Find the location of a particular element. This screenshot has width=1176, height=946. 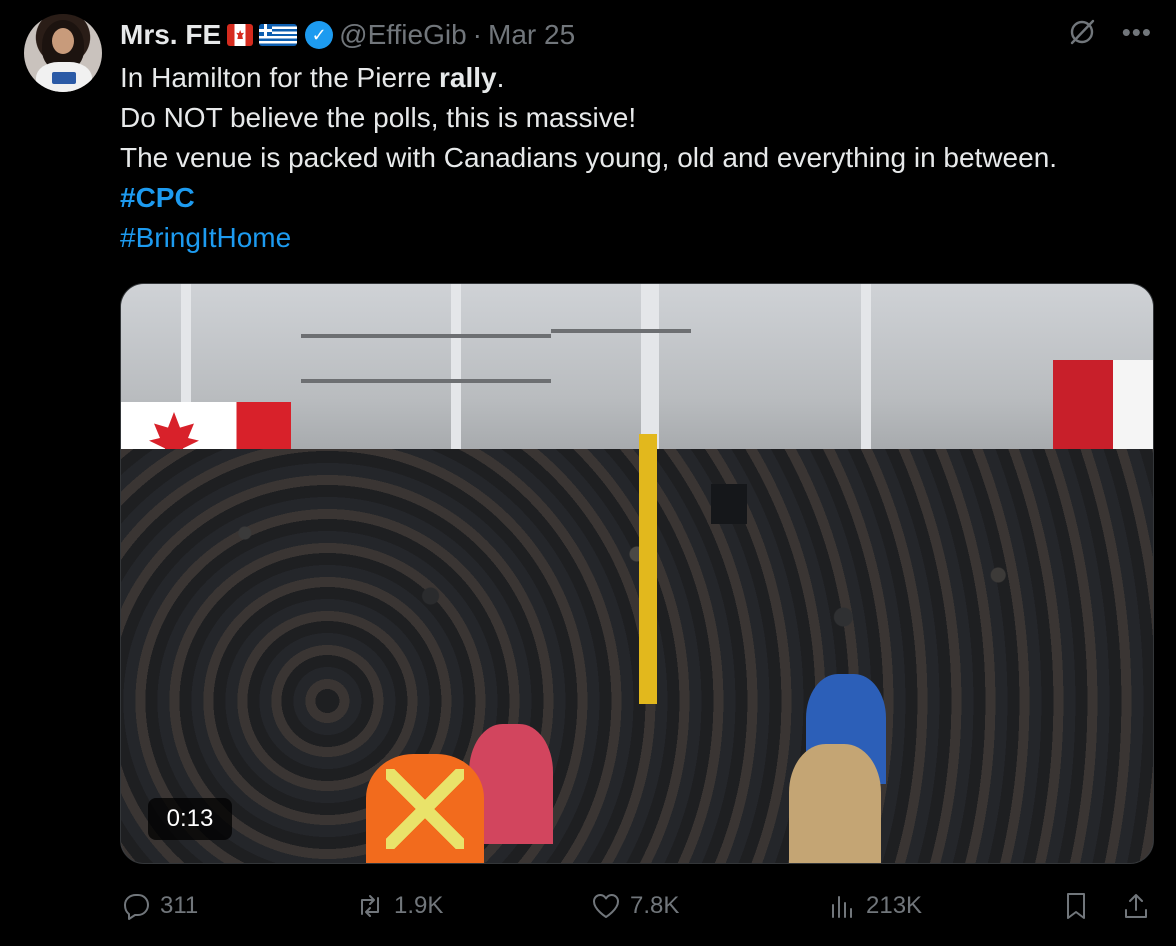

tweet-header: Mrs. FE ✓ @EffieGib · Mar 25 is located at coordinates (347, 35).